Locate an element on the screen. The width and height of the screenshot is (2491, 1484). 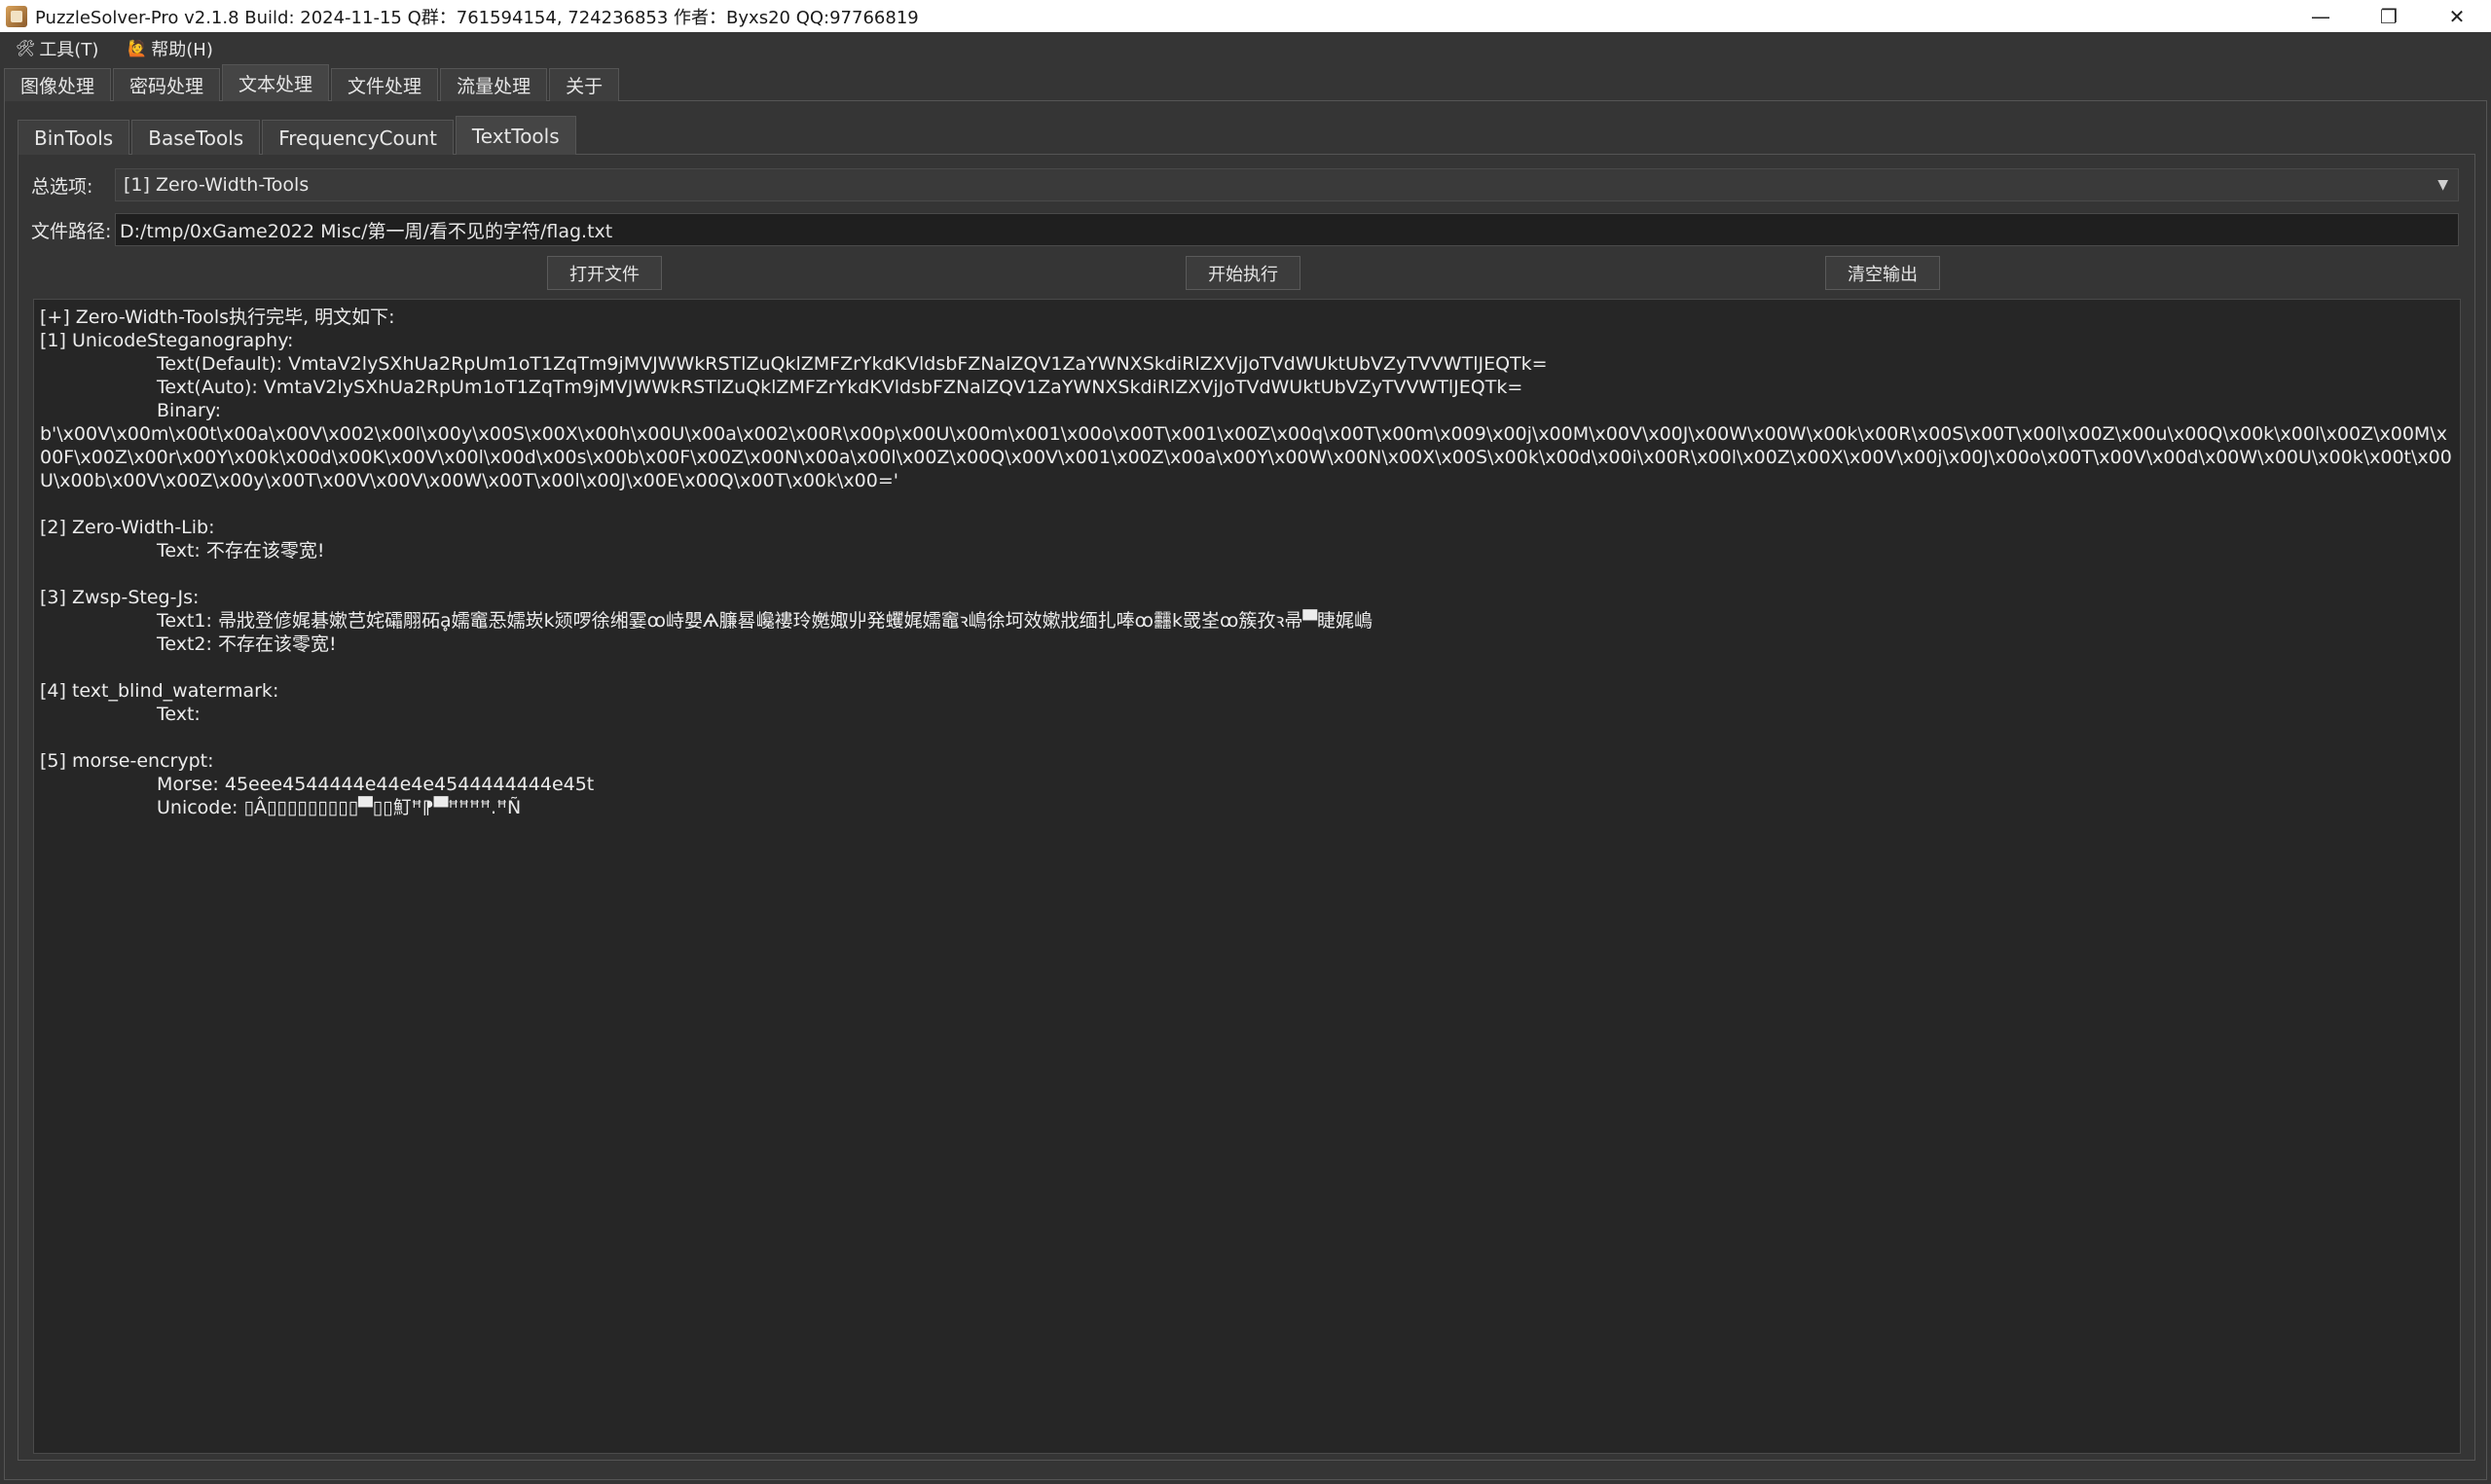
window-controls: — ❐ ✕ is located at coordinates (2389, 16).